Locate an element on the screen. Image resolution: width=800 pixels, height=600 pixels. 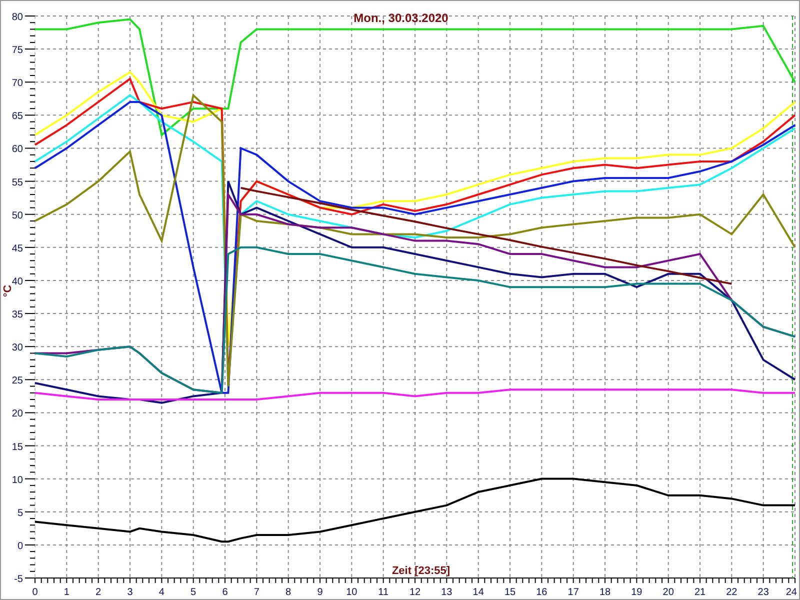
tick-label: 50 is located at coordinates (17, 216).